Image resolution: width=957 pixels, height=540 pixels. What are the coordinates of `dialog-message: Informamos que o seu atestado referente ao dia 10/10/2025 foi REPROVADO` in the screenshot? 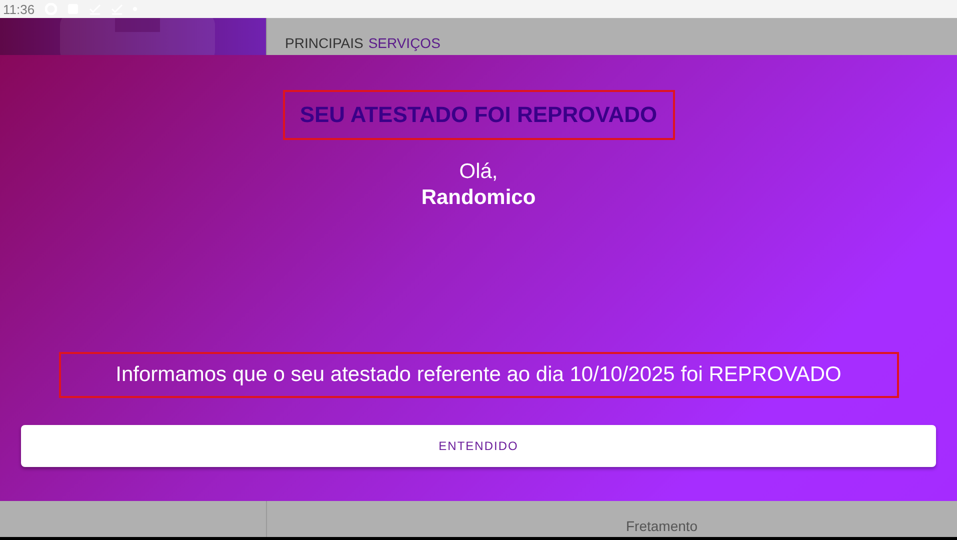 It's located at (479, 375).